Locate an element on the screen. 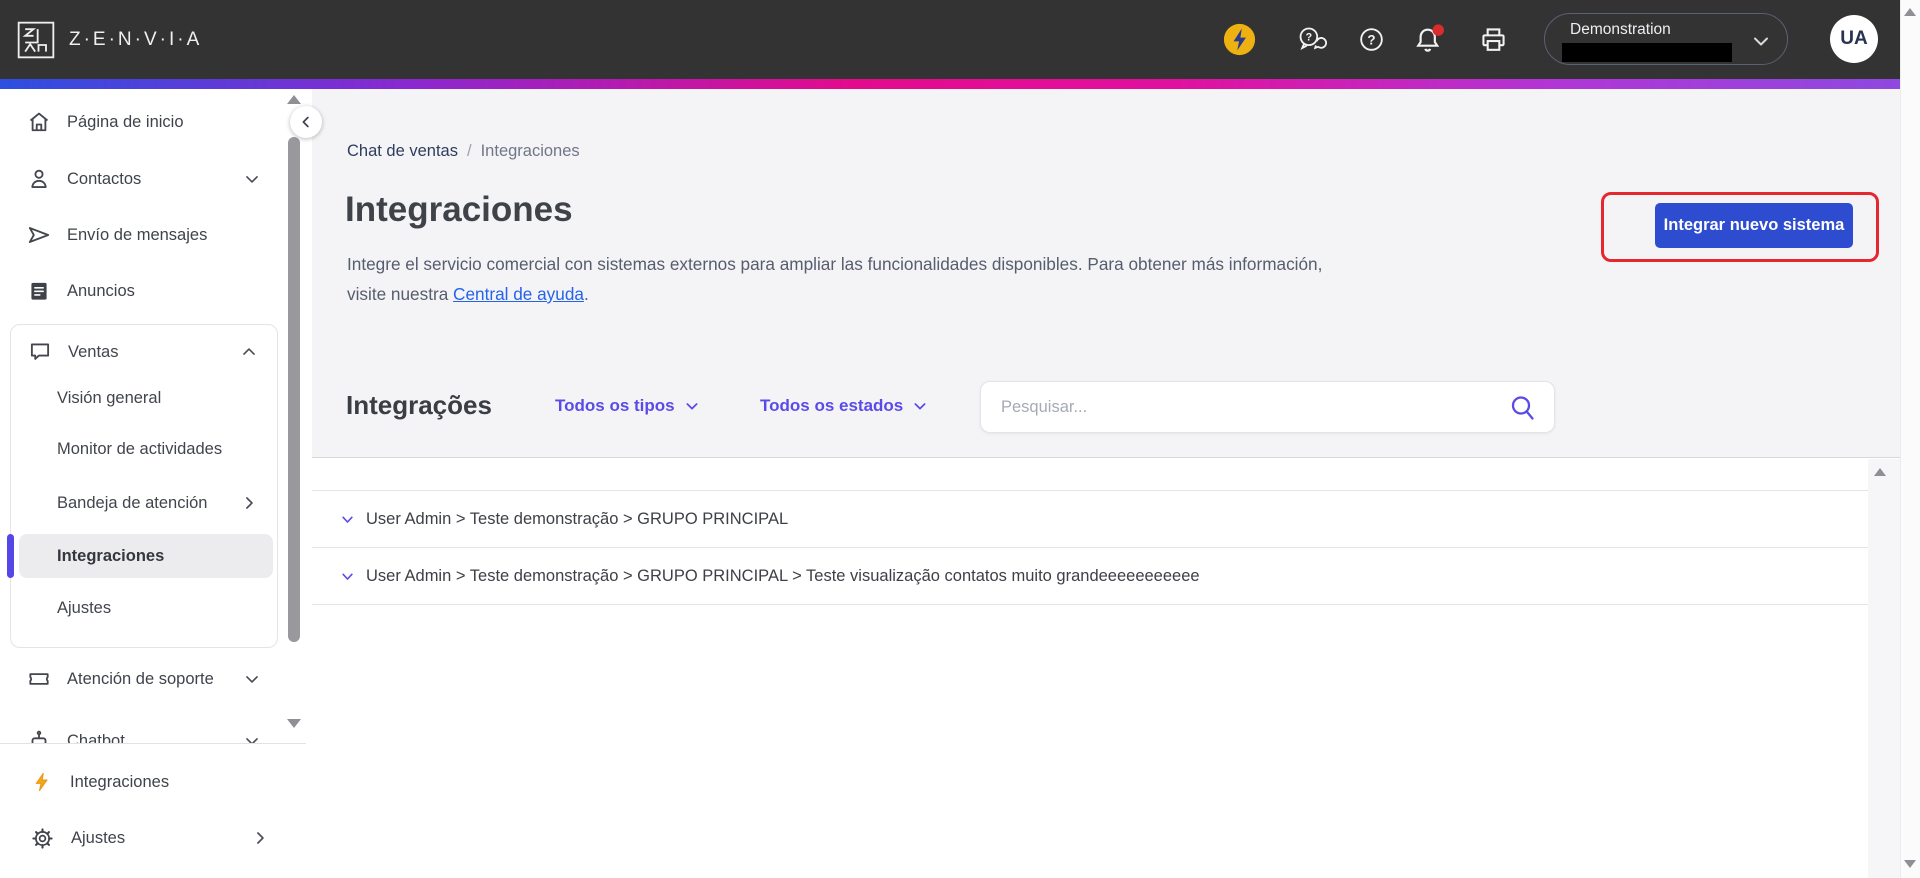 Image resolution: width=1920 pixels, height=878 pixels. brand-gradient-bar is located at coordinates (950, 84).